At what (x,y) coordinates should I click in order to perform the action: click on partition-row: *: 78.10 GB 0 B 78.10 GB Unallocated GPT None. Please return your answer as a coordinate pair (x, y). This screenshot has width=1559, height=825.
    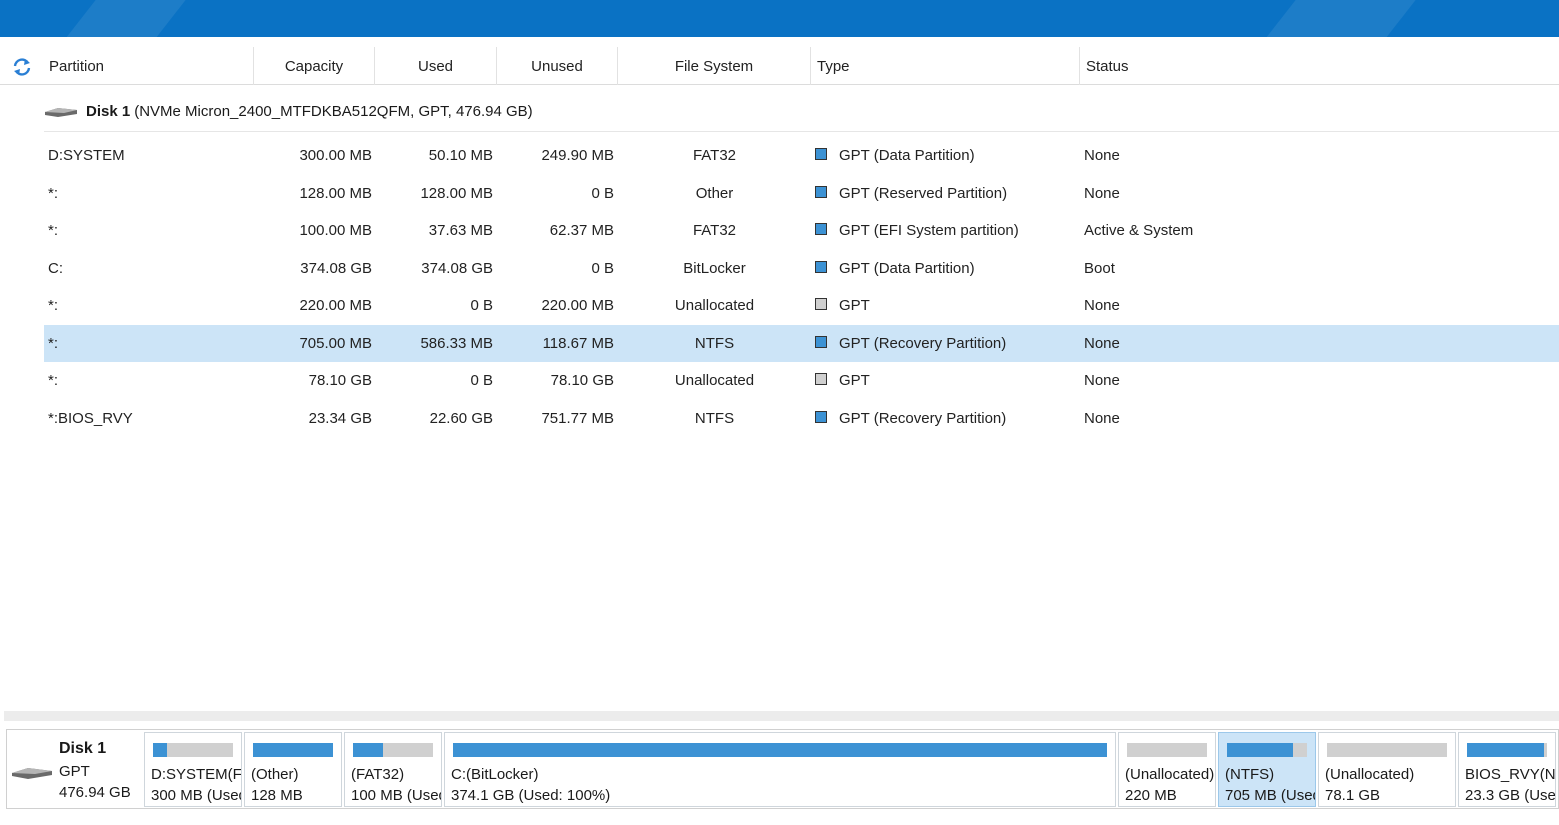
    Looking at the image, I should click on (801, 381).